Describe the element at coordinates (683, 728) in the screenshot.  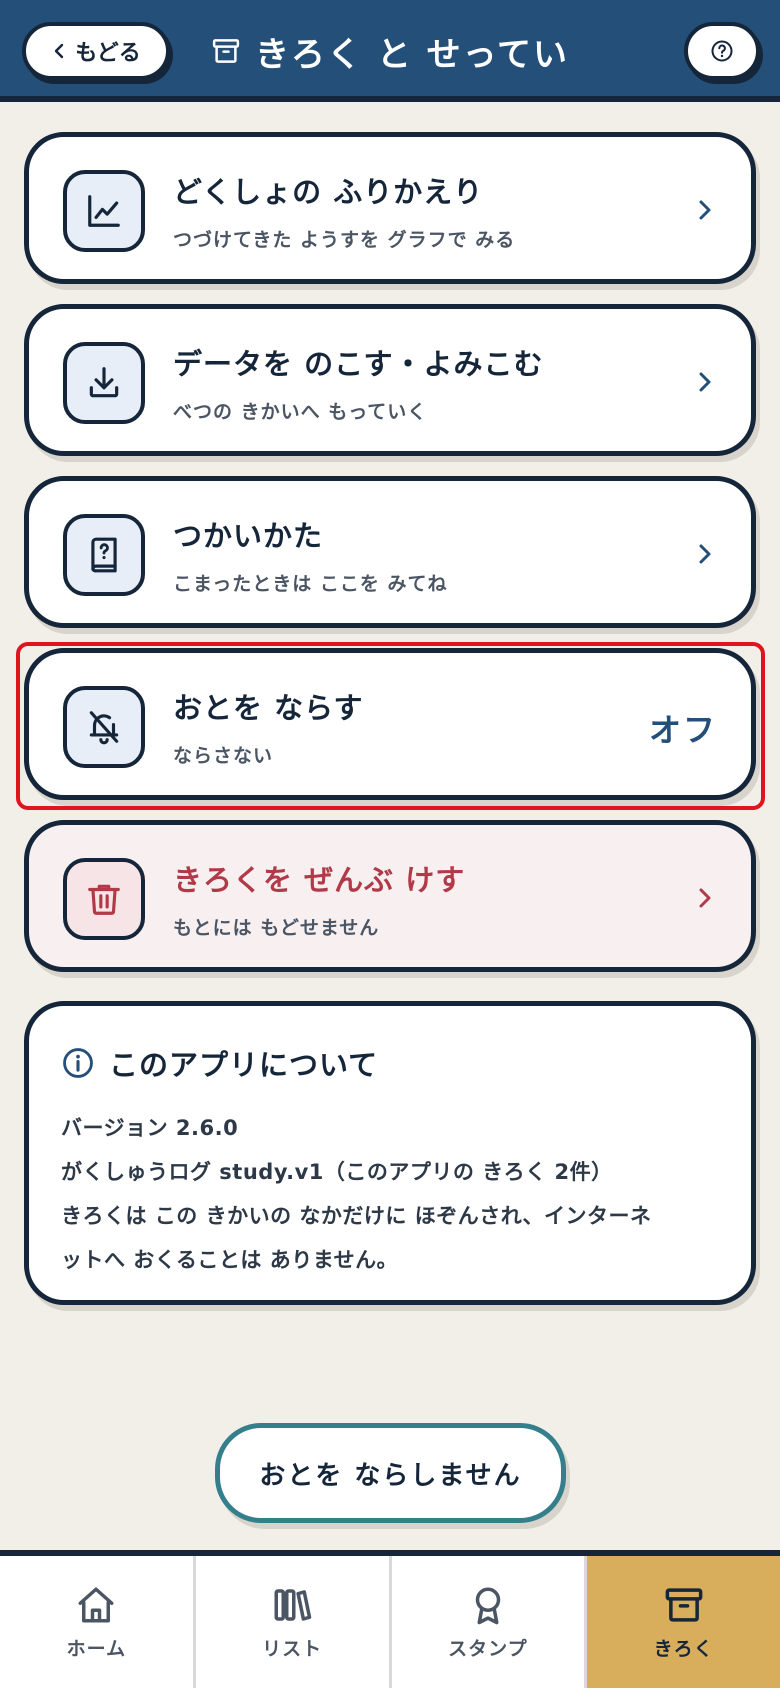
I see `sound-toggle-value: オフ` at that location.